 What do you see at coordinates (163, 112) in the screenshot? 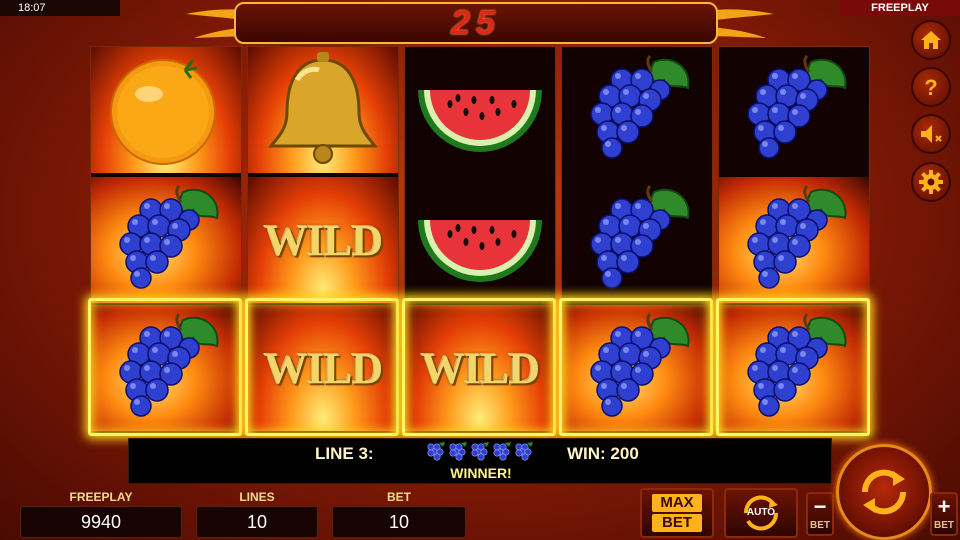
I see `orange-icon` at bounding box center [163, 112].